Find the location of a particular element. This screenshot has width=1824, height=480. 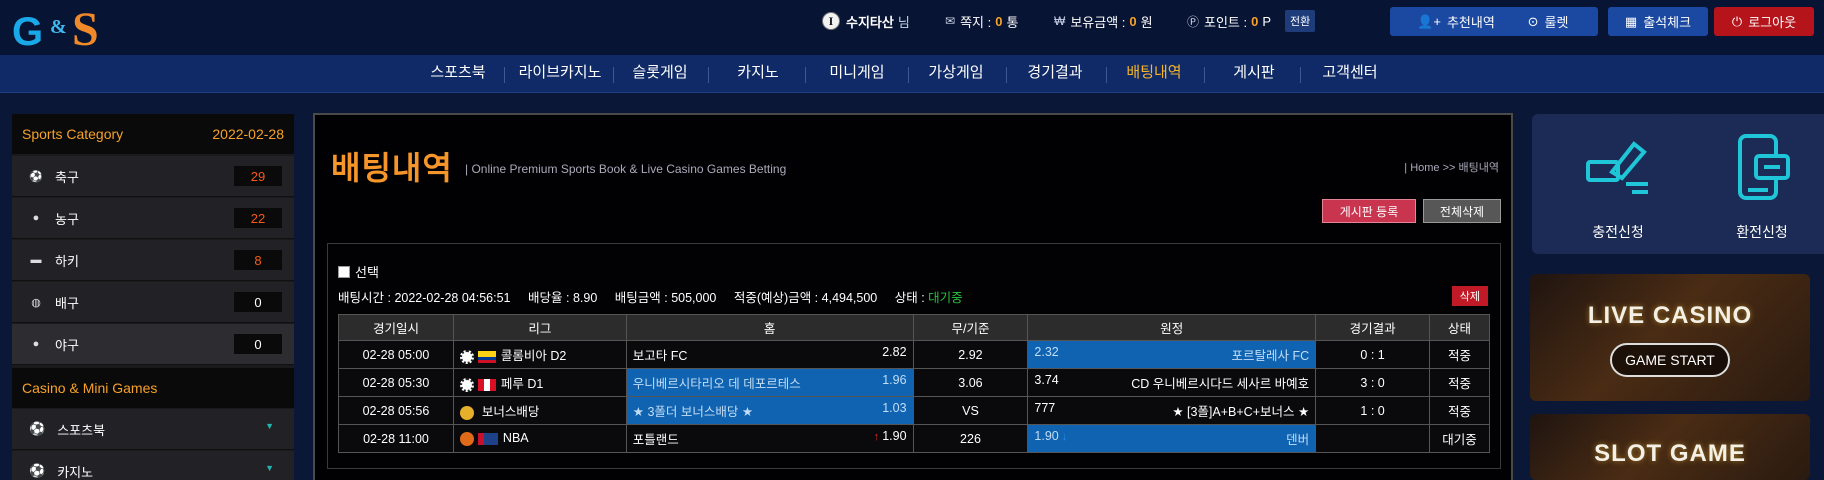

live-casino-title: LIVE CASINO is located at coordinates (1670, 315).